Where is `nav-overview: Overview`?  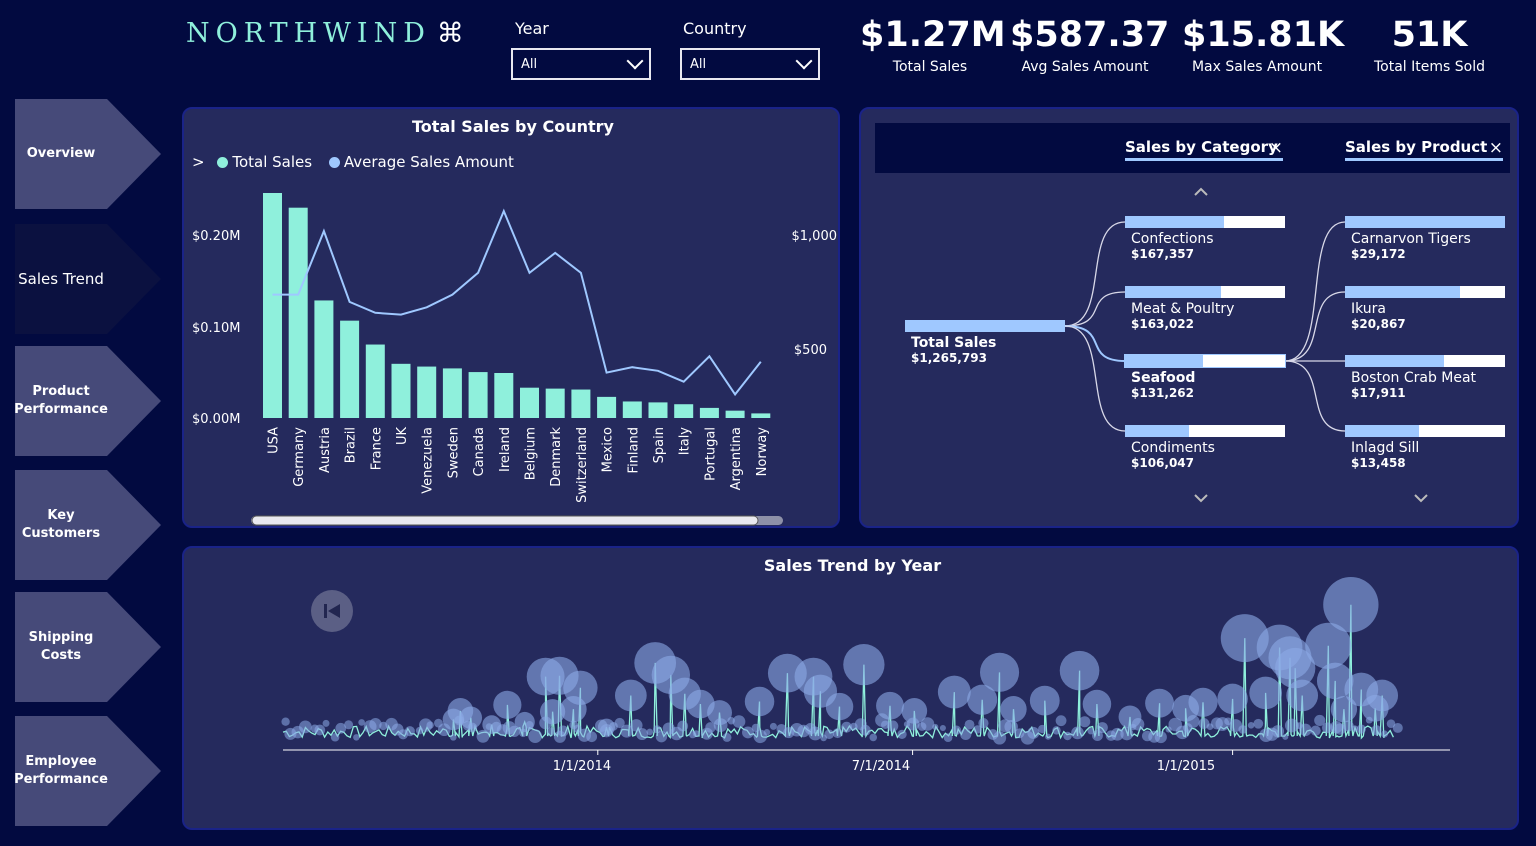
nav-overview: Overview is located at coordinates (88, 154).